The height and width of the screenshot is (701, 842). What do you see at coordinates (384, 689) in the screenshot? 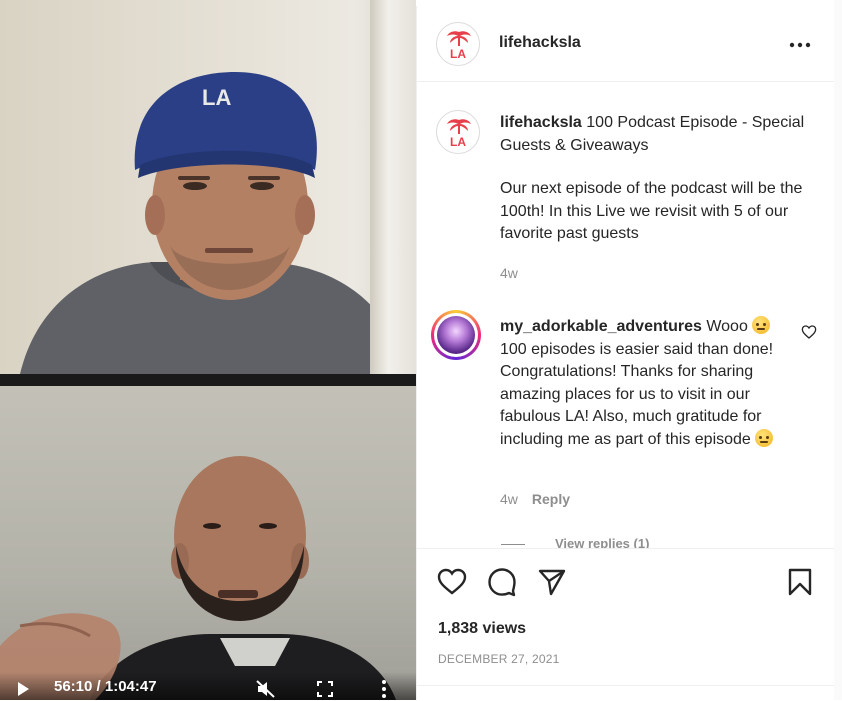
I see `more-vertical-icon` at bounding box center [384, 689].